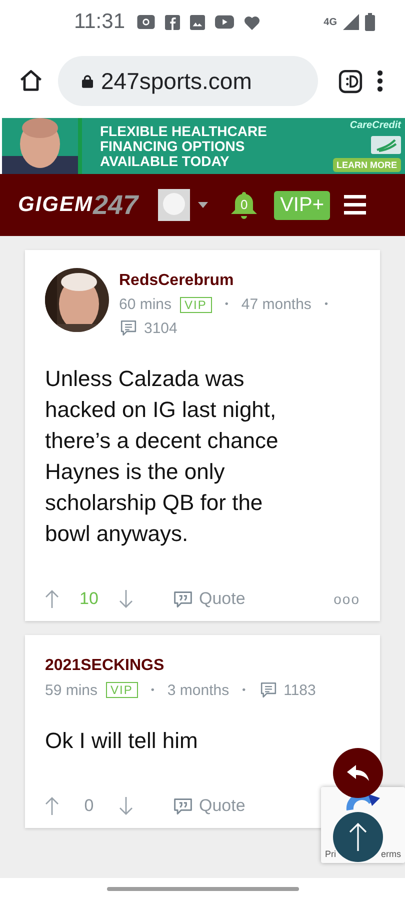  What do you see at coordinates (162, 456) in the screenshot?
I see `post-text: Unless Calzada was hacked on IG last night, there’s a decent chance Haynes is the only scholarship QB for the bowl anyways.` at bounding box center [162, 456].